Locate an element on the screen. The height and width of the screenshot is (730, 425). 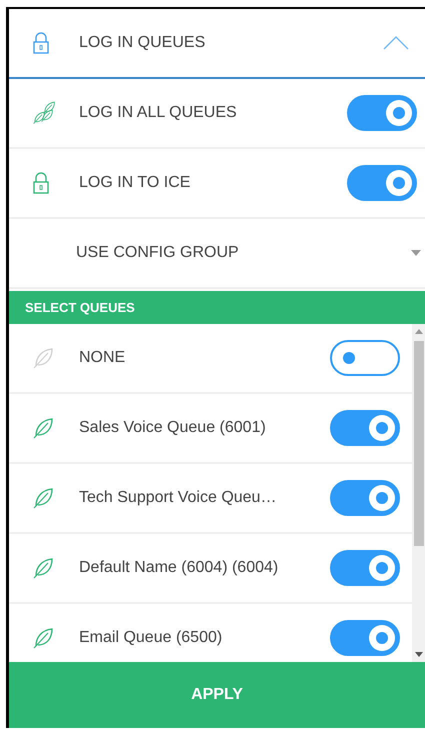
queue-name: Email Queue (6500) is located at coordinates (151, 638).